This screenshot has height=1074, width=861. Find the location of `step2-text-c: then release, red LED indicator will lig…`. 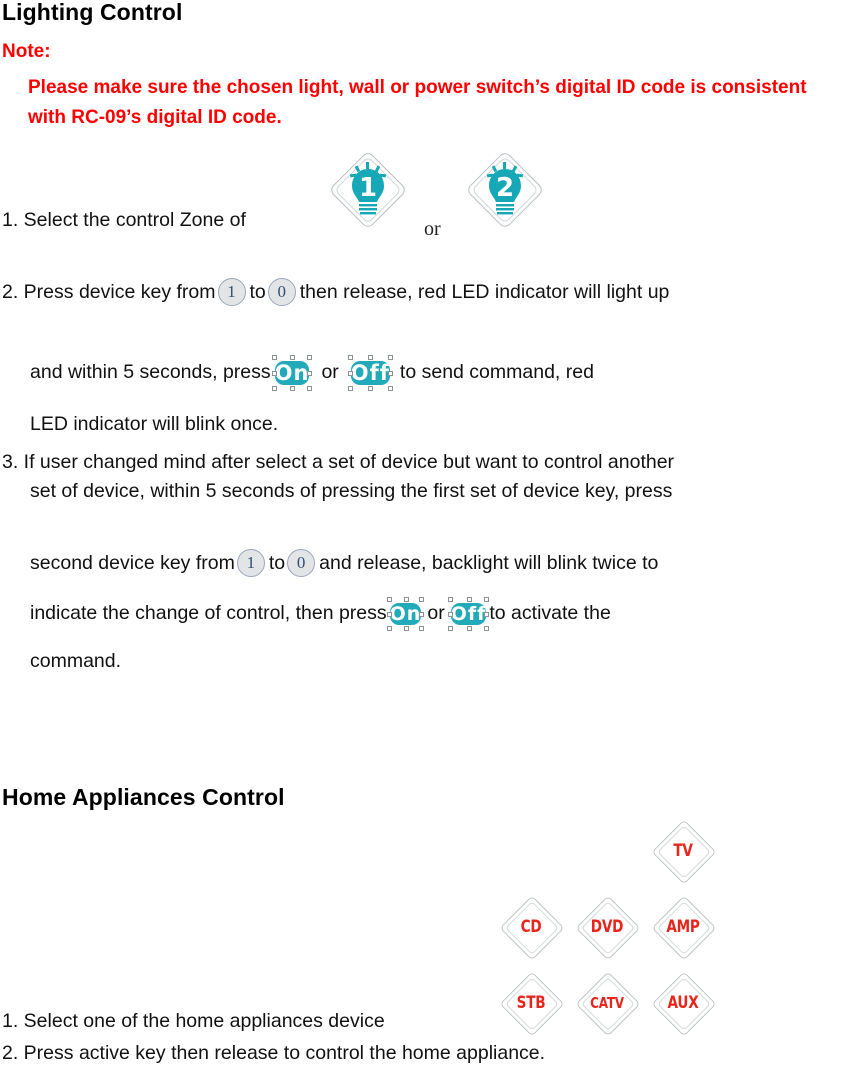

step2-text-c: then release, red LED indicator will lig… is located at coordinates (484, 292).